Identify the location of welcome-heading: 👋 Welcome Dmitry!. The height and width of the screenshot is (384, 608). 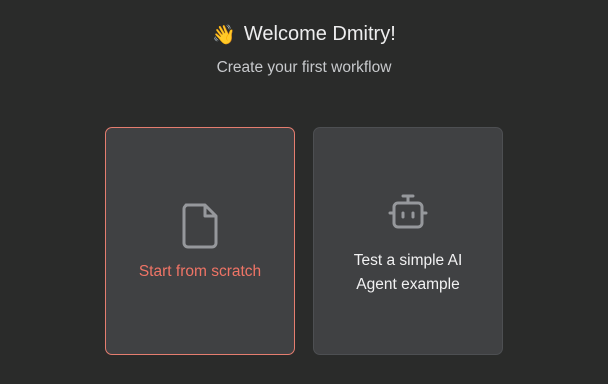
(304, 35).